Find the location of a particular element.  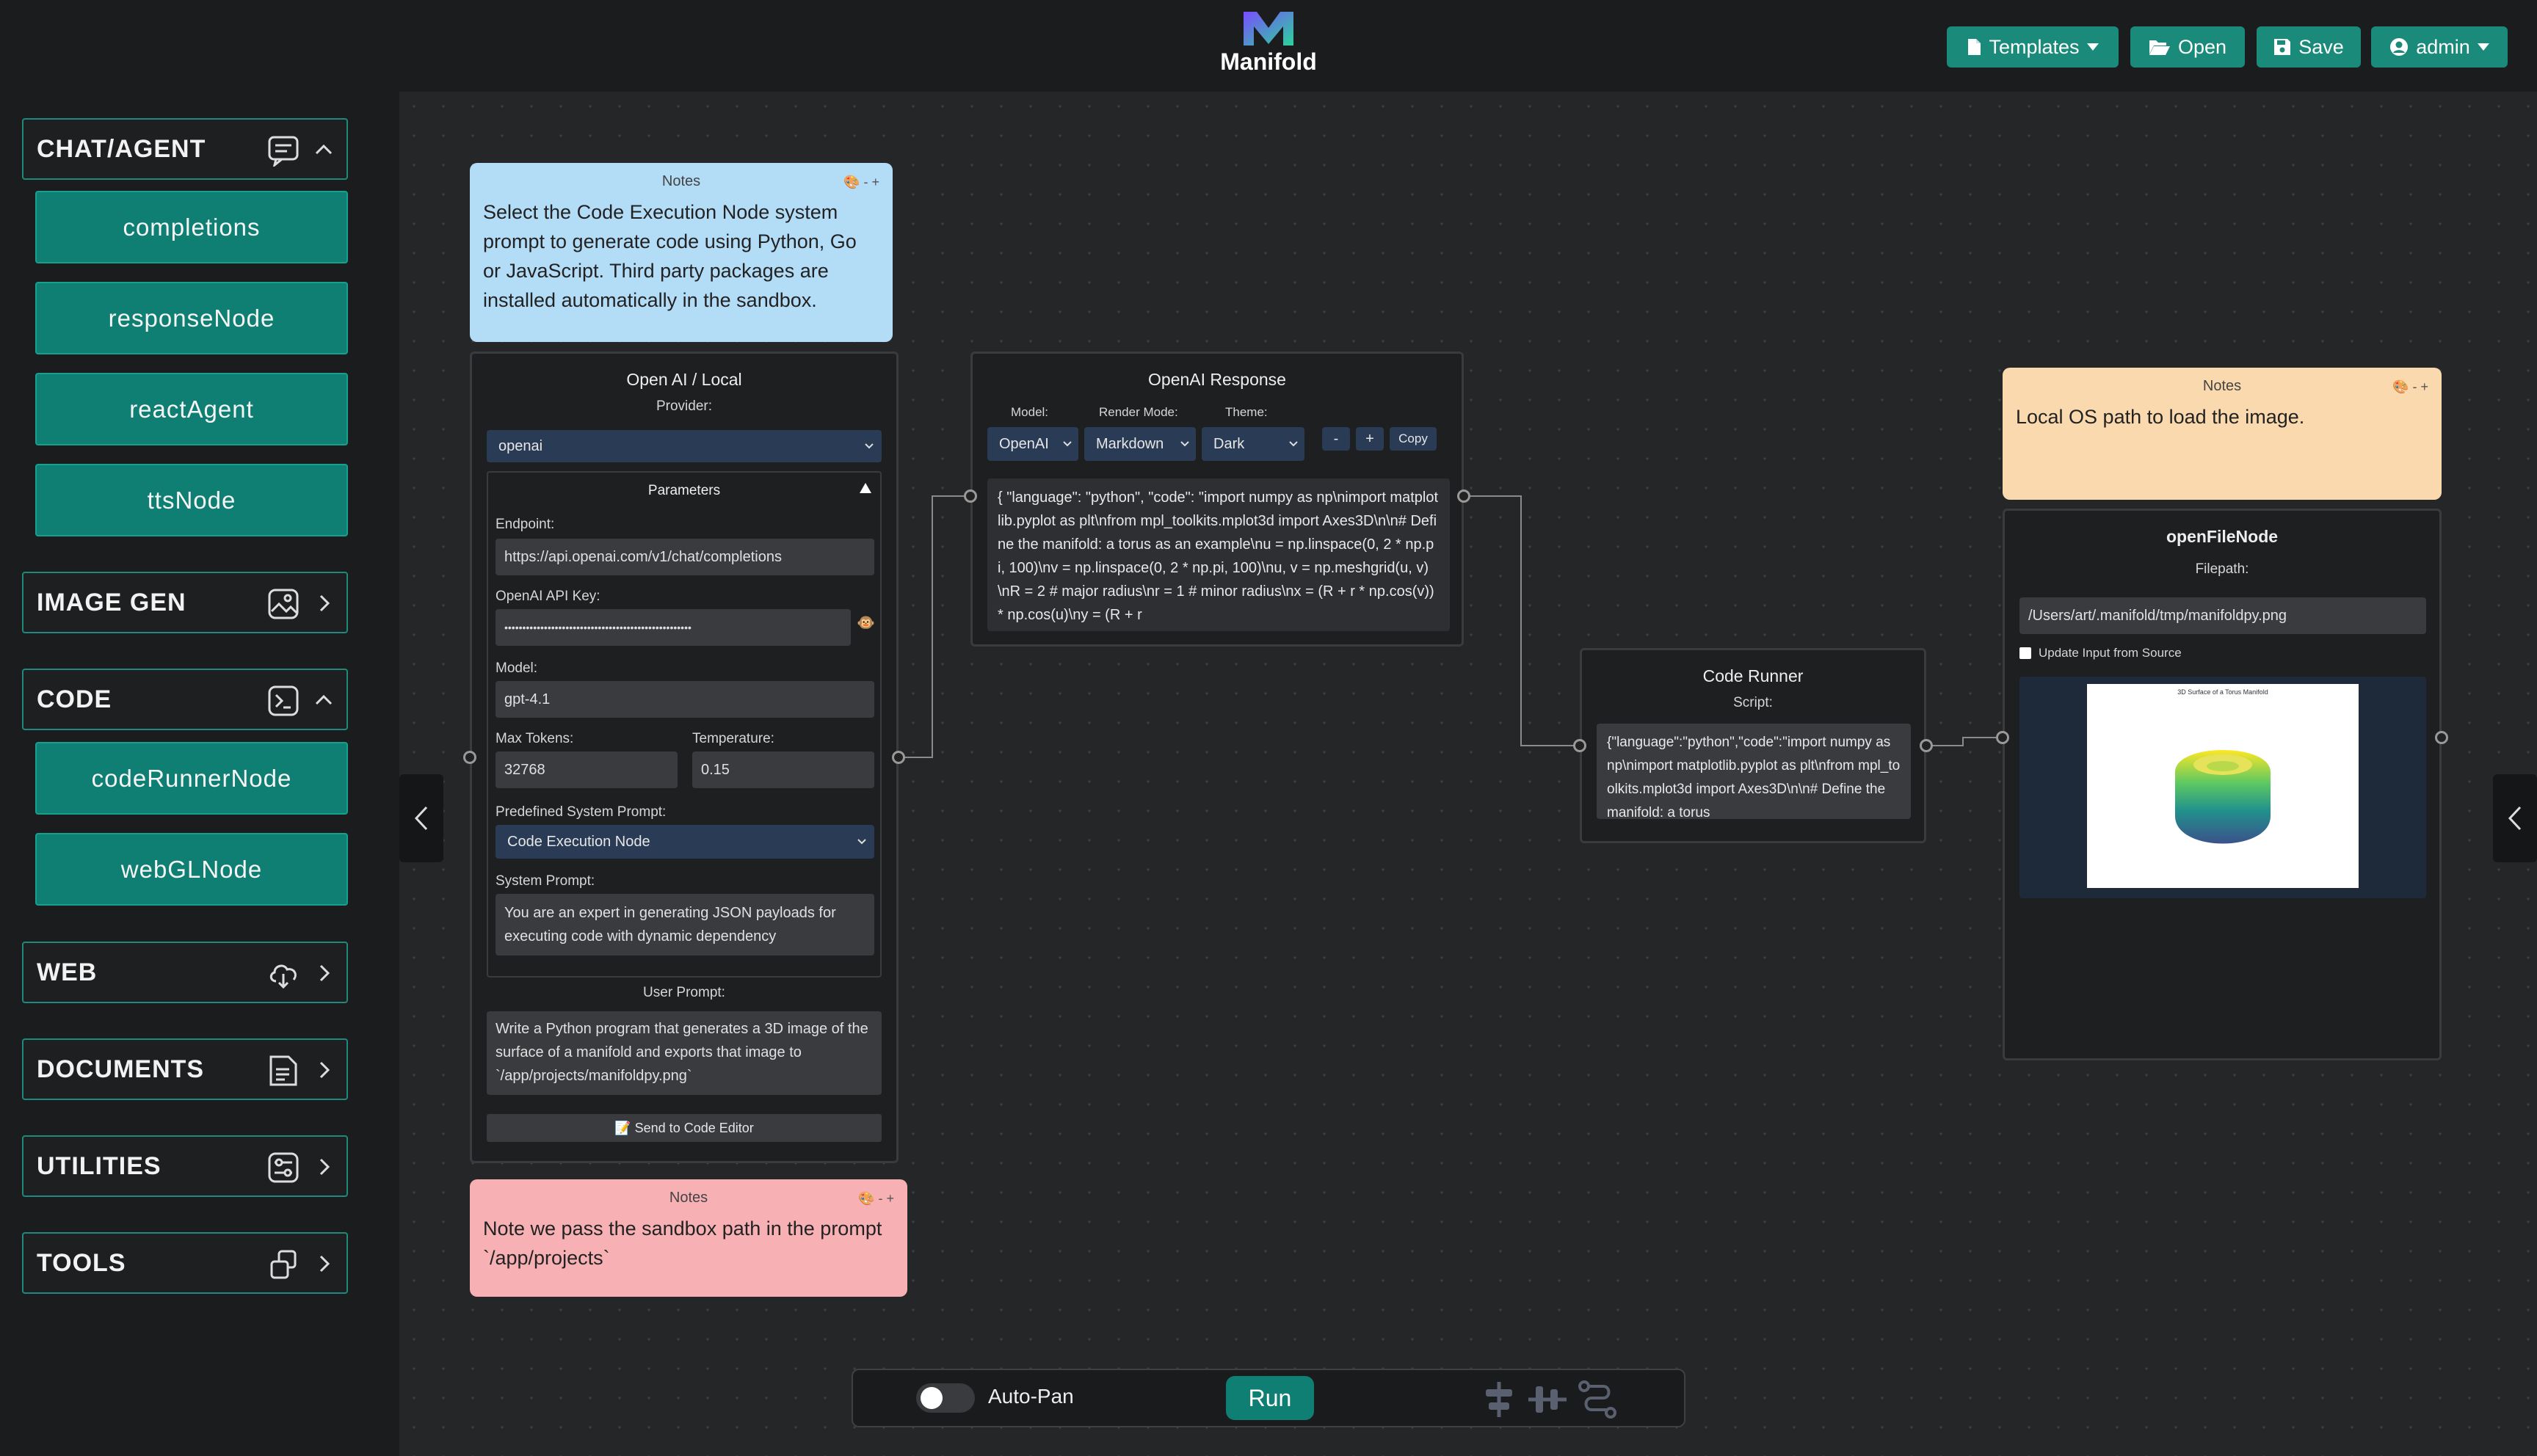

filepath-input: /Users/art/.manifold/tmp/manifoldpy.png is located at coordinates (2222, 615).